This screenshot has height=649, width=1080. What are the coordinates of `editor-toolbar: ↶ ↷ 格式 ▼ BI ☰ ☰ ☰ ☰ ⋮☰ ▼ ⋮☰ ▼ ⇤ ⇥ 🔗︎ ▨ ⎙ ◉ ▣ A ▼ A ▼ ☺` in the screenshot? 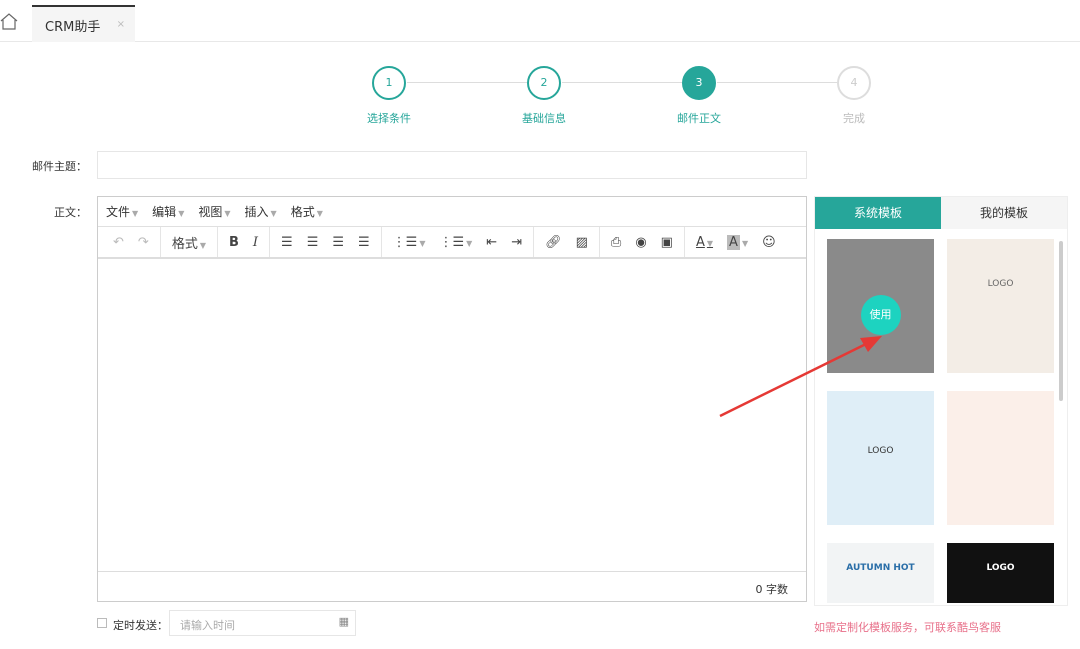 It's located at (452, 243).